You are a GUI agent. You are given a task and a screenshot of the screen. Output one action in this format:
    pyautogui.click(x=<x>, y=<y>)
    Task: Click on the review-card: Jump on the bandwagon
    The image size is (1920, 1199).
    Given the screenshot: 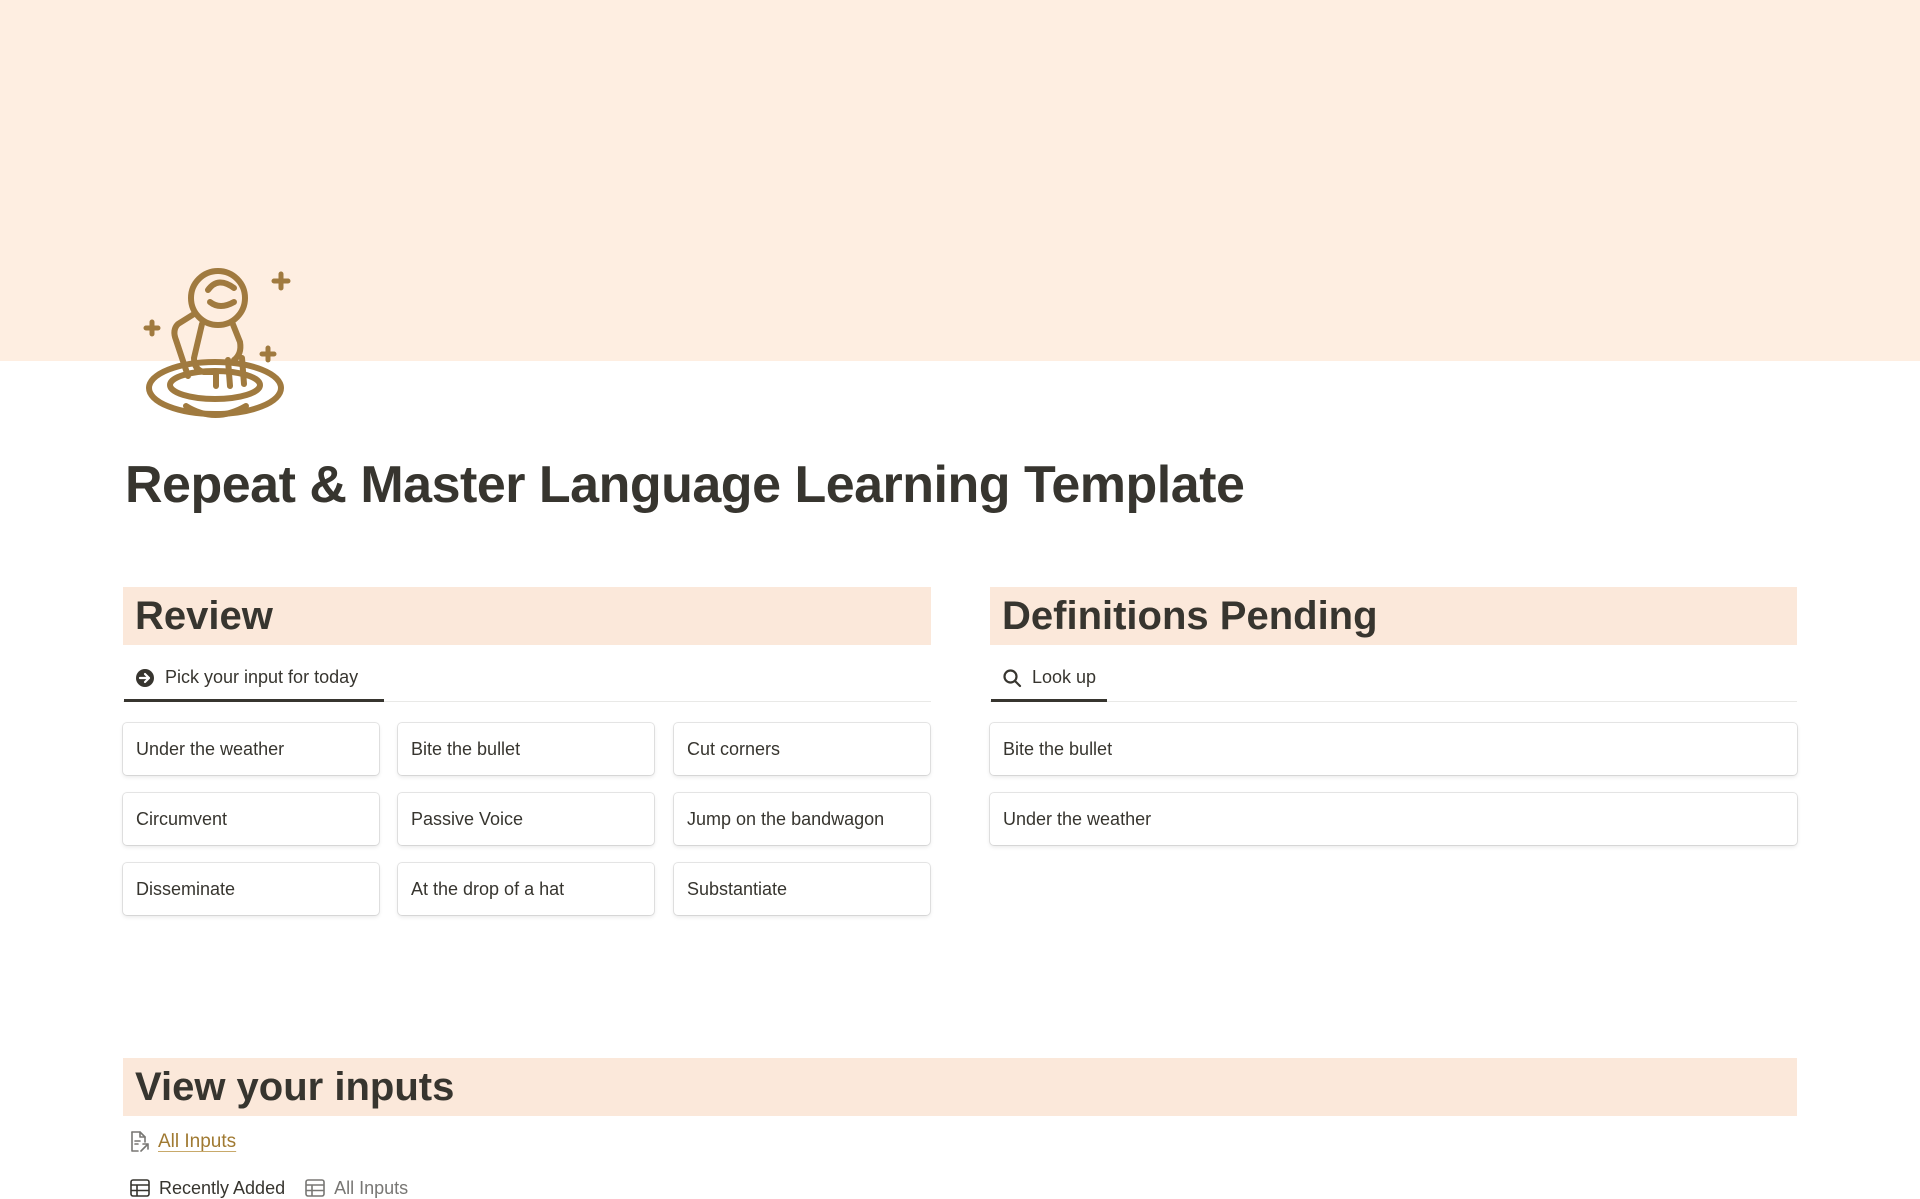 What is the action you would take?
    pyautogui.click(x=802, y=819)
    